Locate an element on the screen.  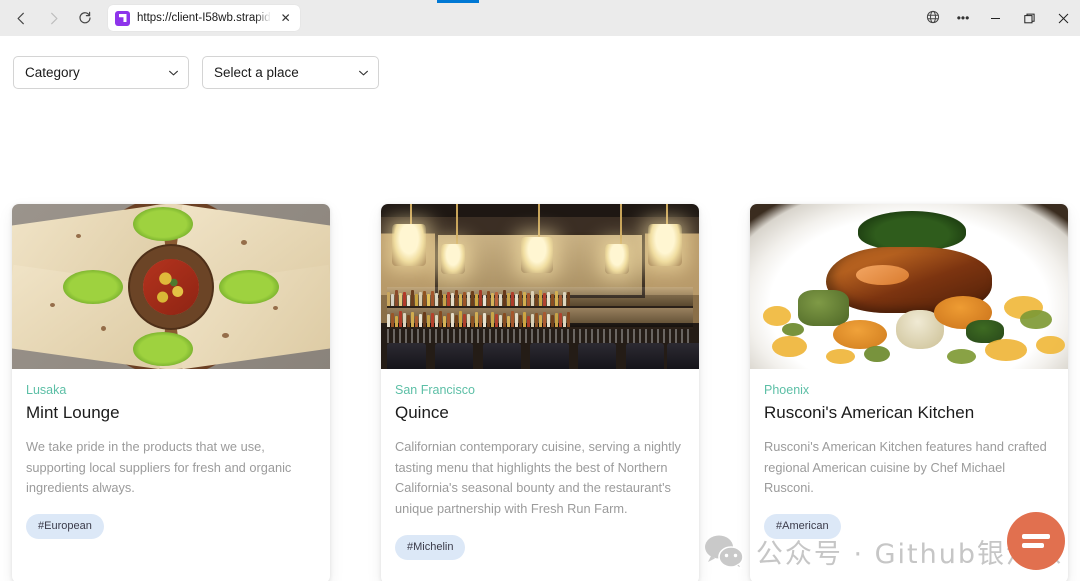
reload-button is located at coordinates (85, 18).